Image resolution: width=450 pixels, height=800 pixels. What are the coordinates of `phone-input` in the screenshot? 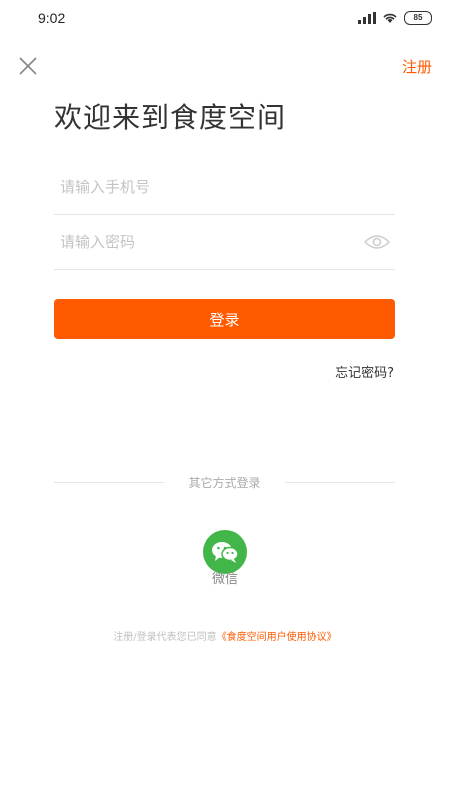 It's located at (224, 187).